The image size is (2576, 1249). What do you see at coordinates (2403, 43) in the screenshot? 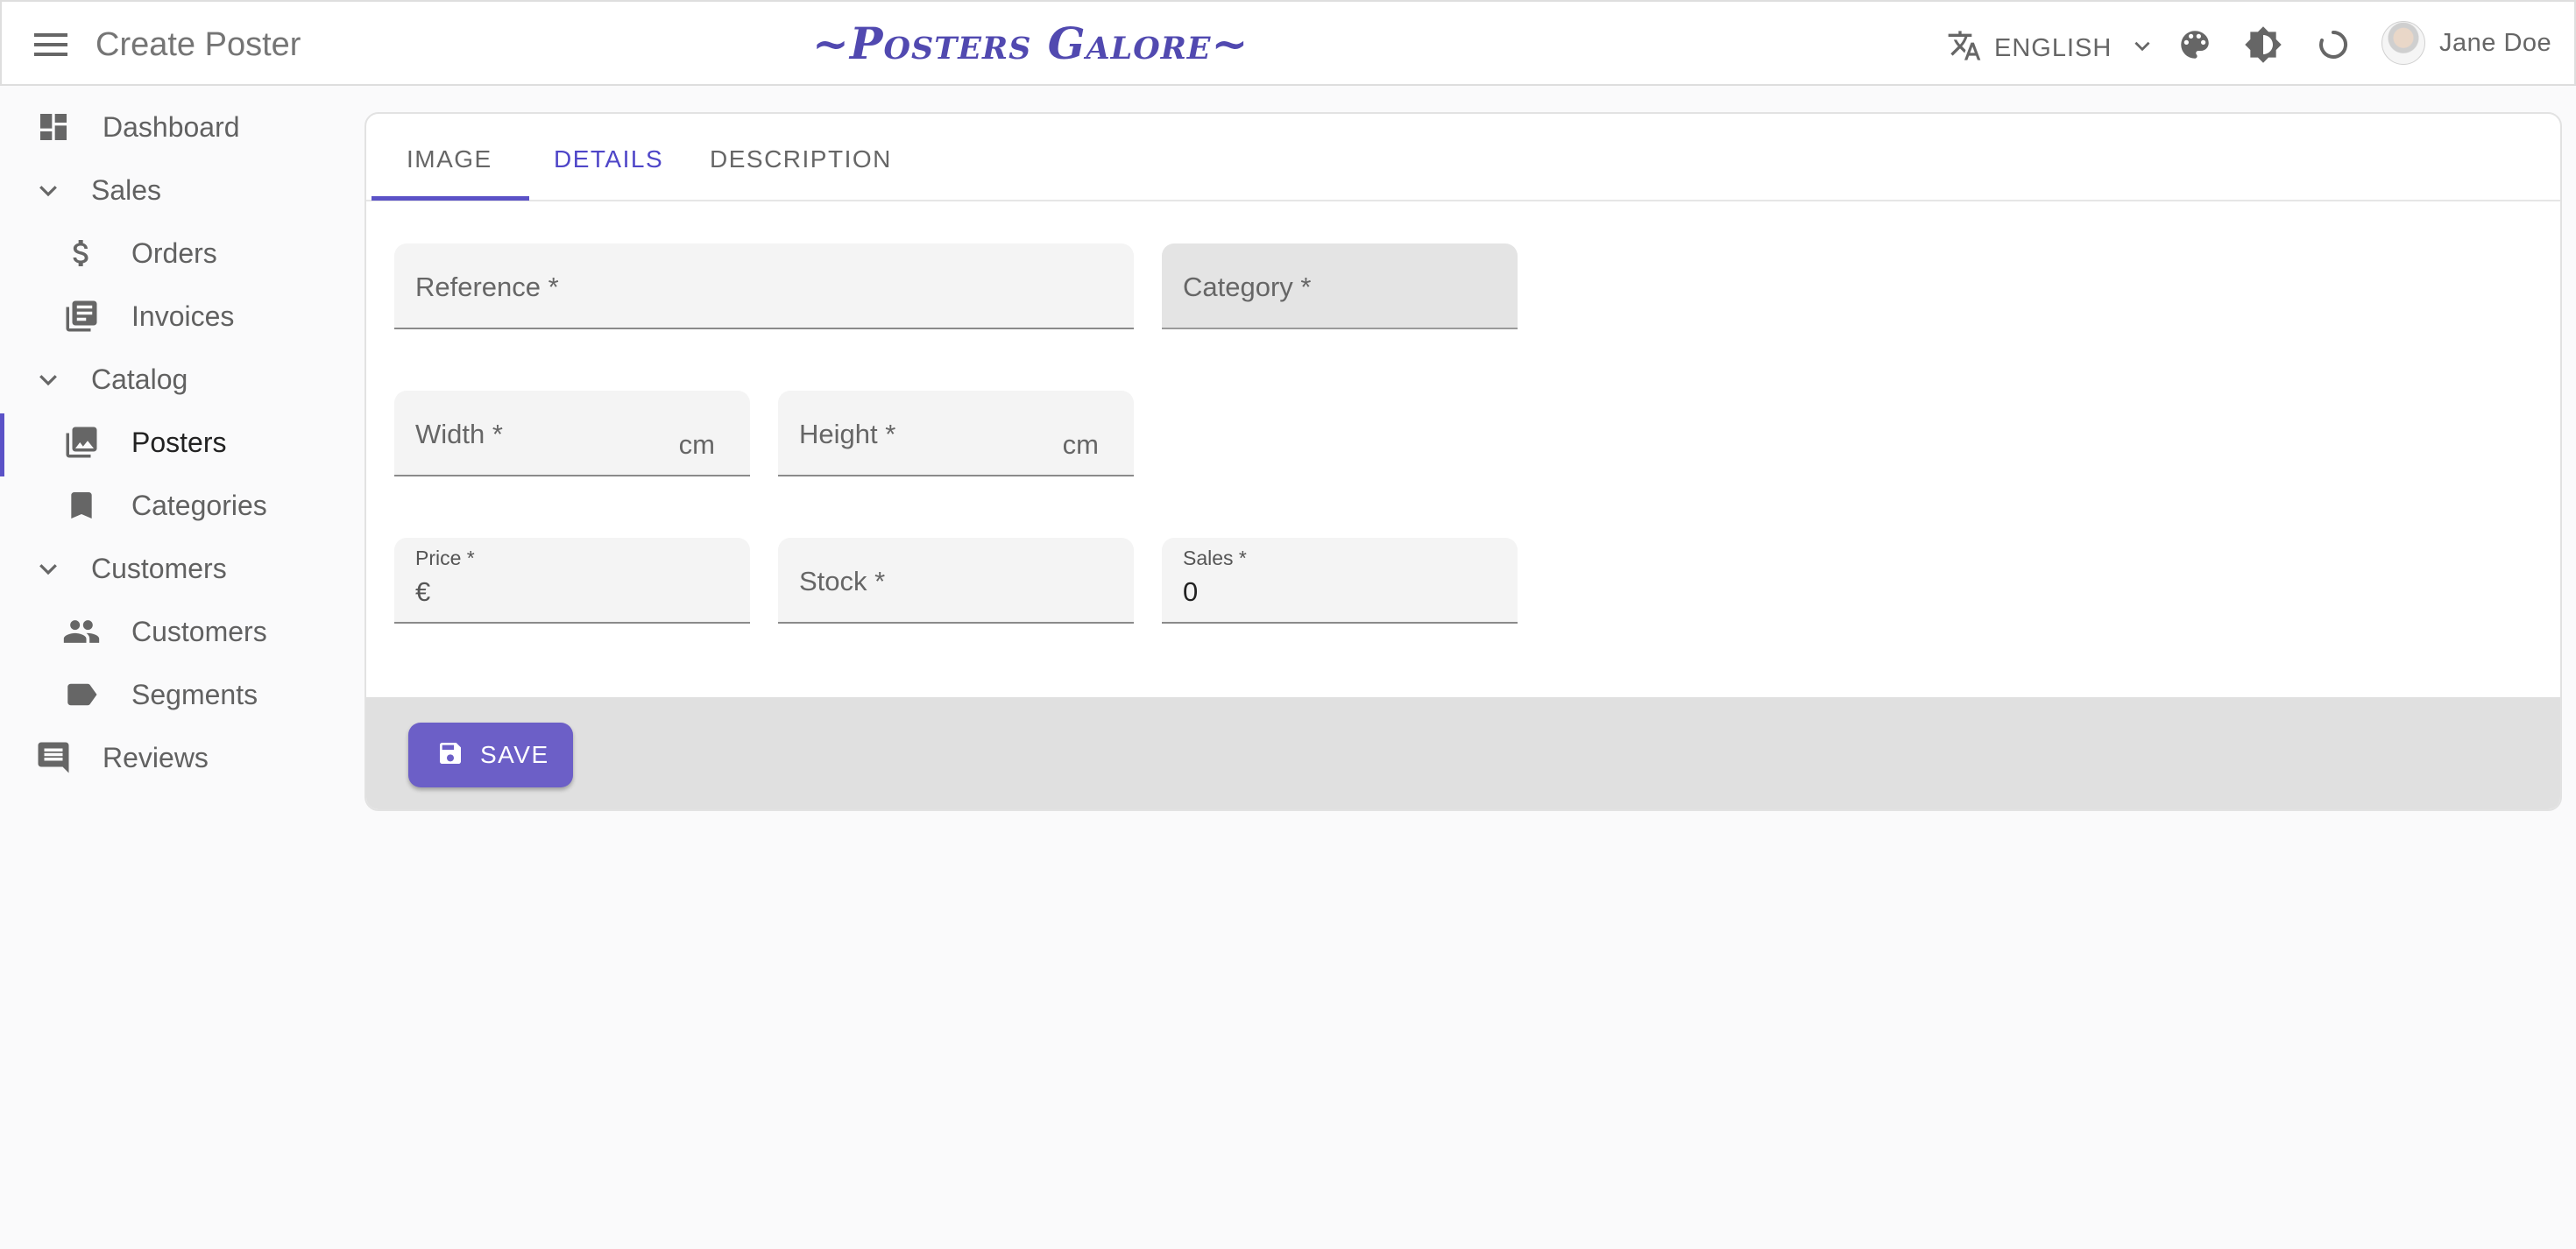
I see `avatar` at bounding box center [2403, 43].